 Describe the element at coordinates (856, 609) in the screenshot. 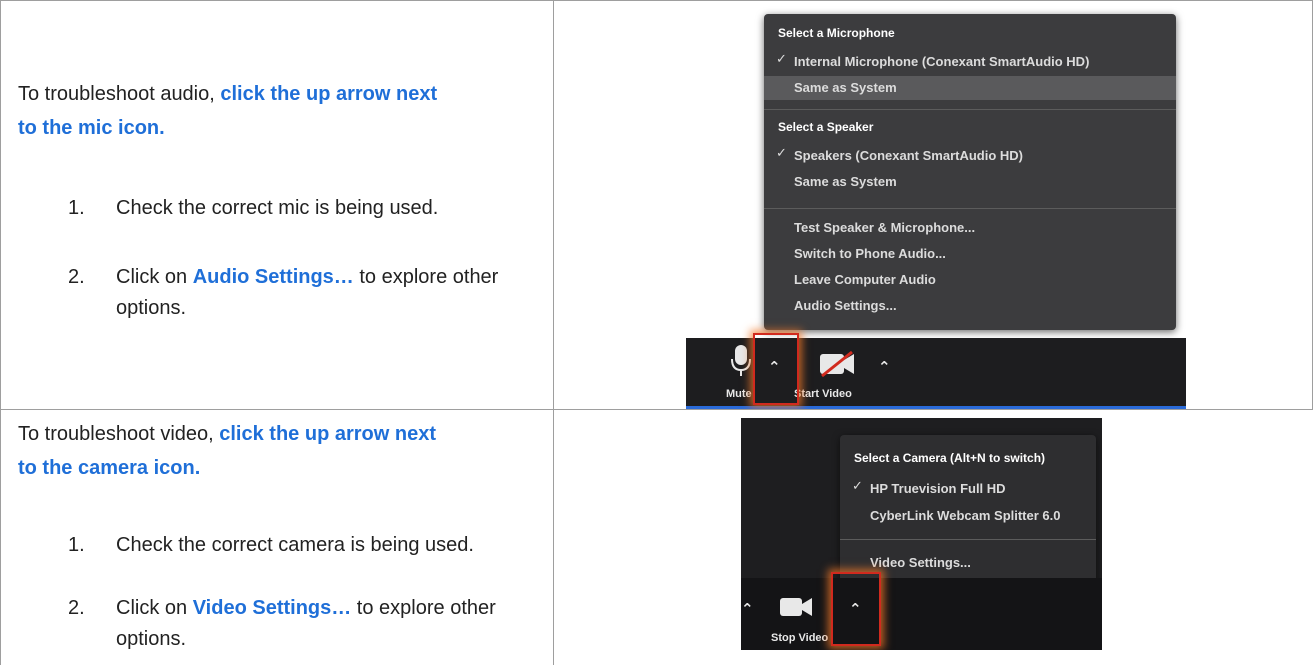

I see `camera-arrow-highlight` at that location.